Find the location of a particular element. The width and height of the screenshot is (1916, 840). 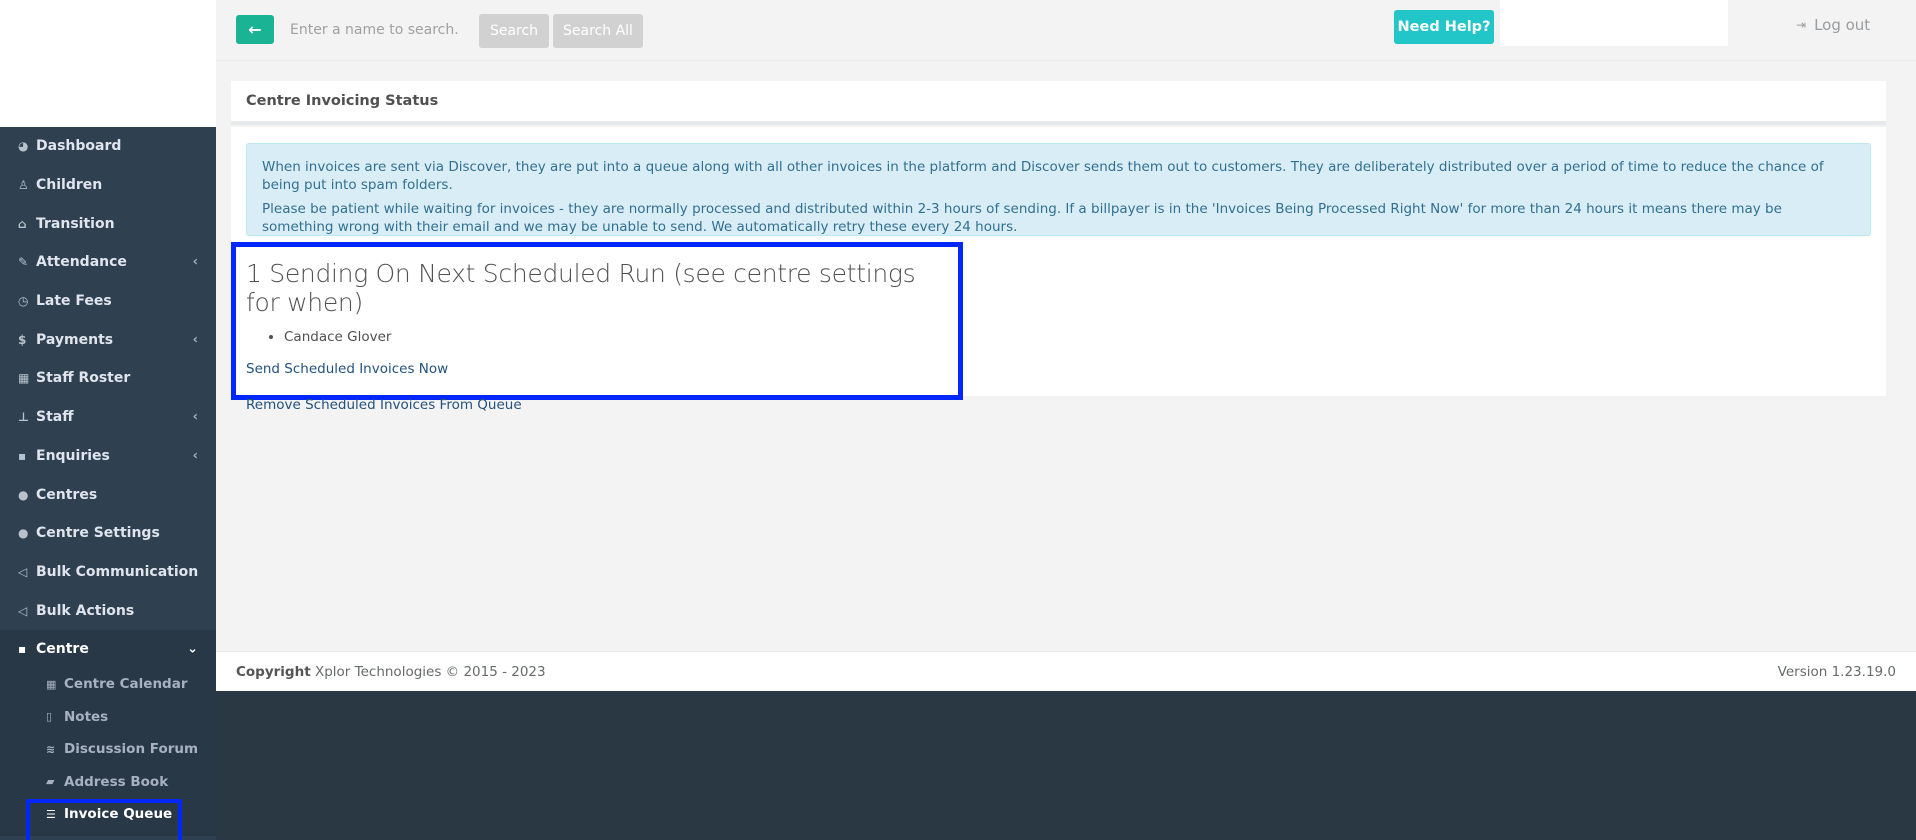

sidebar-item-centre-settings: ● Centre Settings is located at coordinates (108, 533).